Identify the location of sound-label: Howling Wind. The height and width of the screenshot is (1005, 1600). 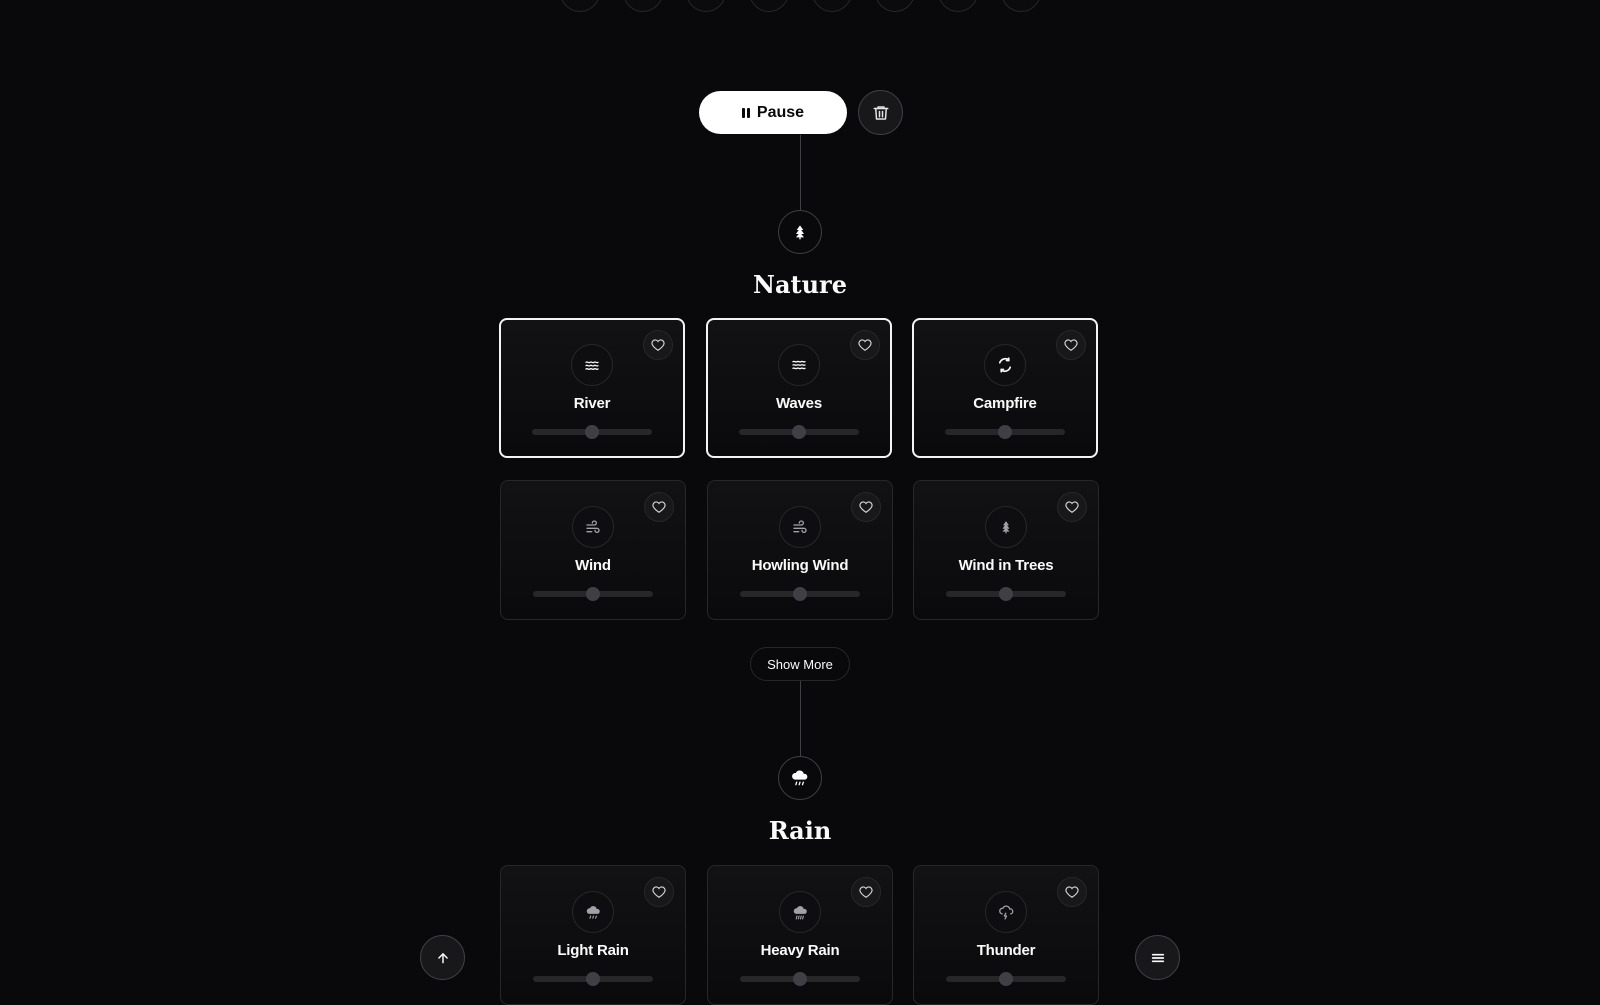
(800, 565).